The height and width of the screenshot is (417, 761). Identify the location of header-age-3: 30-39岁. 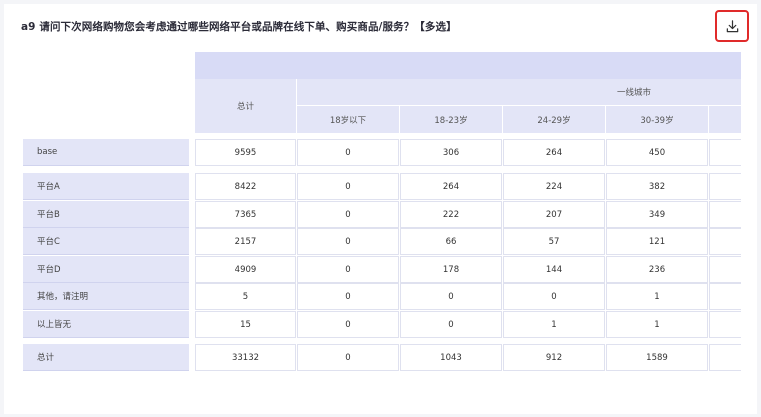
(657, 119).